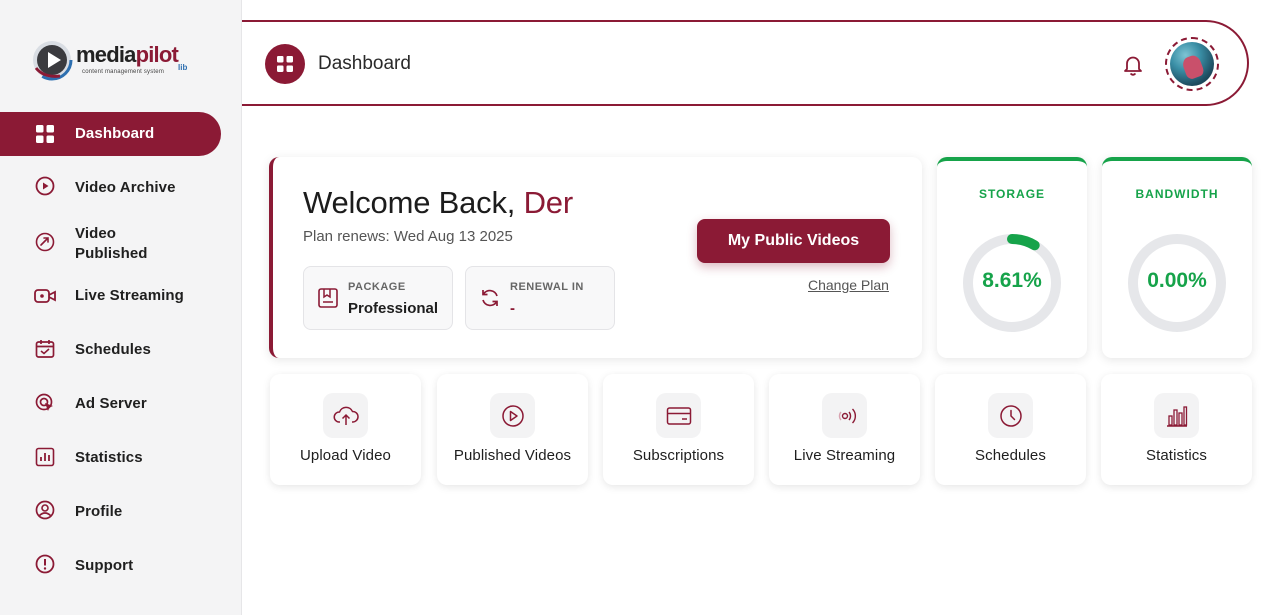  I want to click on plan-renews-text: Plan renews: Wed Aug 13 2025, so click(408, 236).